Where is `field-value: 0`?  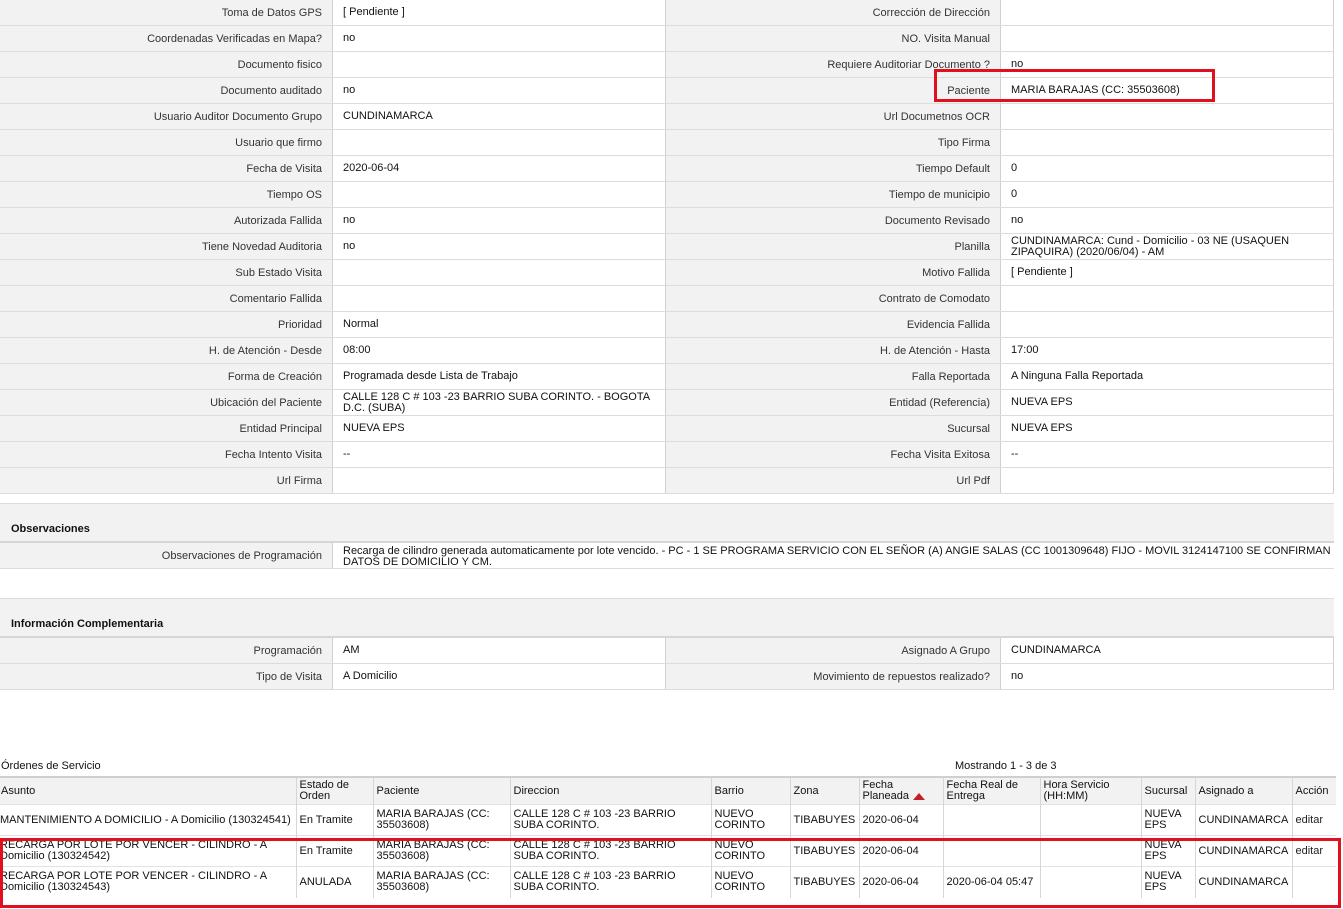 field-value: 0 is located at coordinates (1167, 168).